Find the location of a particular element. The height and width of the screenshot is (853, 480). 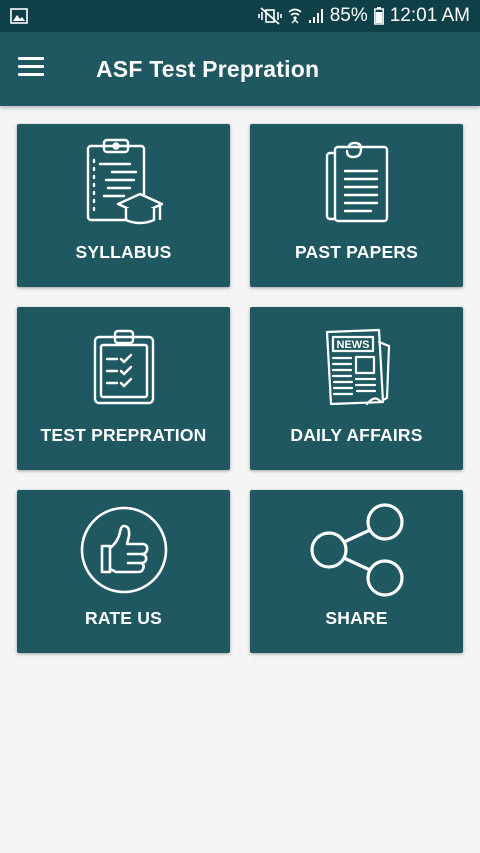

past-papers-card: PAST PAPERS is located at coordinates (356, 205).